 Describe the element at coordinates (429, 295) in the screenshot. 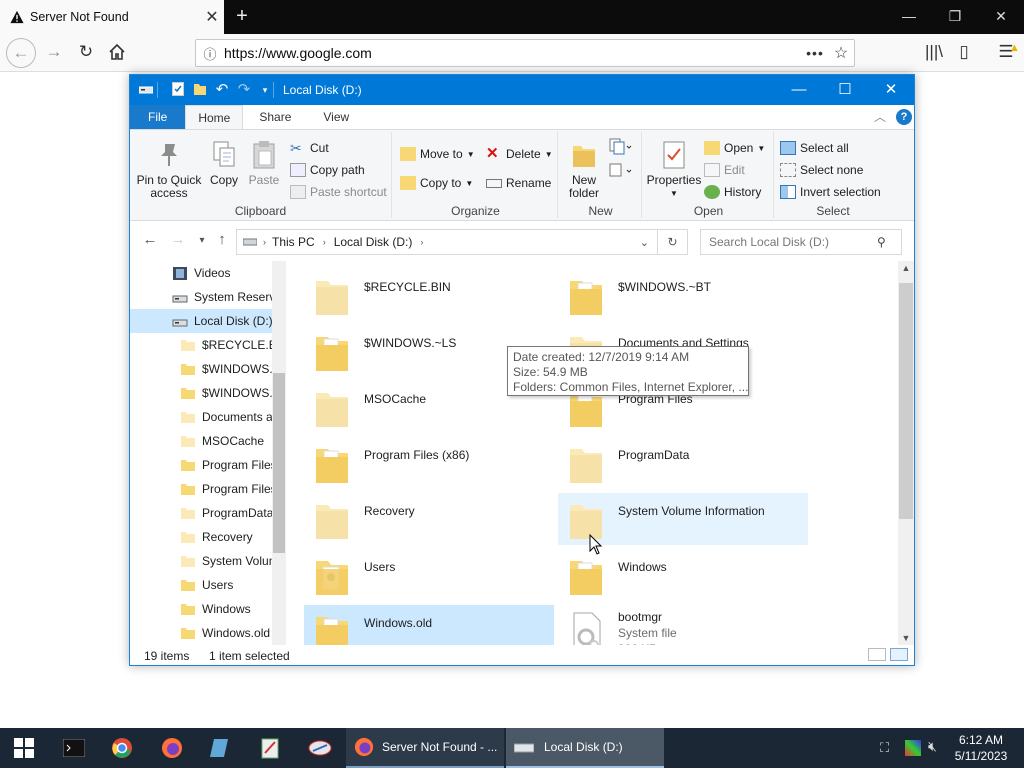

I see `file-item: $RECYCLE.BIN` at that location.